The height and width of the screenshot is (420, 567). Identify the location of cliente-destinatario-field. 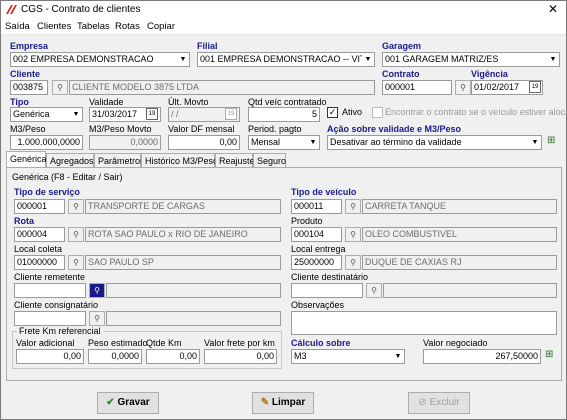
(327, 290).